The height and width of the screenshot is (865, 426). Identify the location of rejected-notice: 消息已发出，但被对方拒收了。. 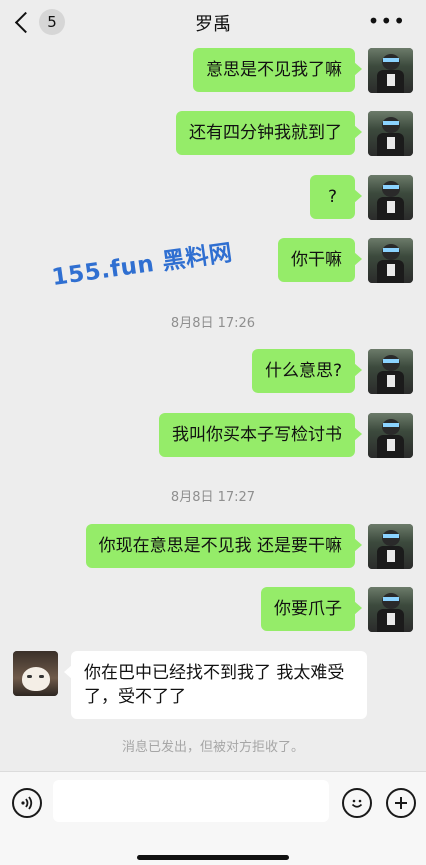
(212, 747).